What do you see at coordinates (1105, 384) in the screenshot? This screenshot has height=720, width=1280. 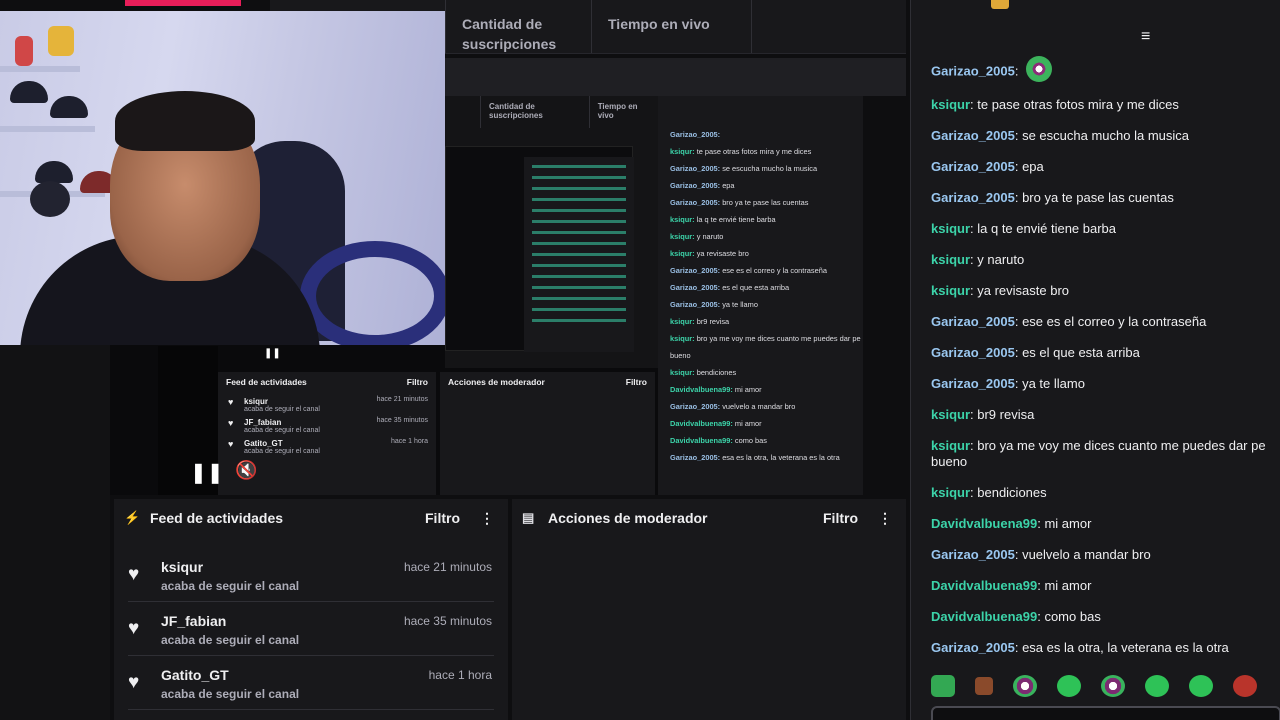 I see `chat-message: Garizao_2005: ya te llamo` at bounding box center [1105, 384].